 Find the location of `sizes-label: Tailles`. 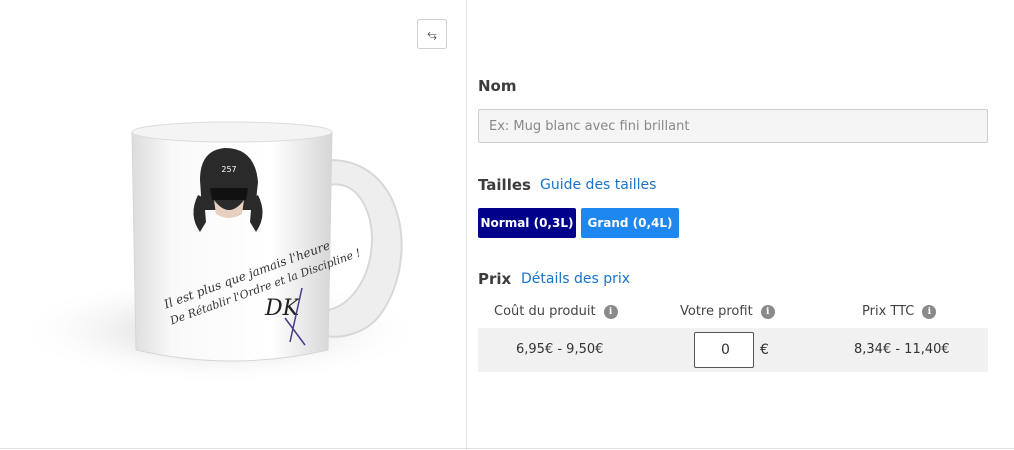

sizes-label: Tailles is located at coordinates (504, 185).